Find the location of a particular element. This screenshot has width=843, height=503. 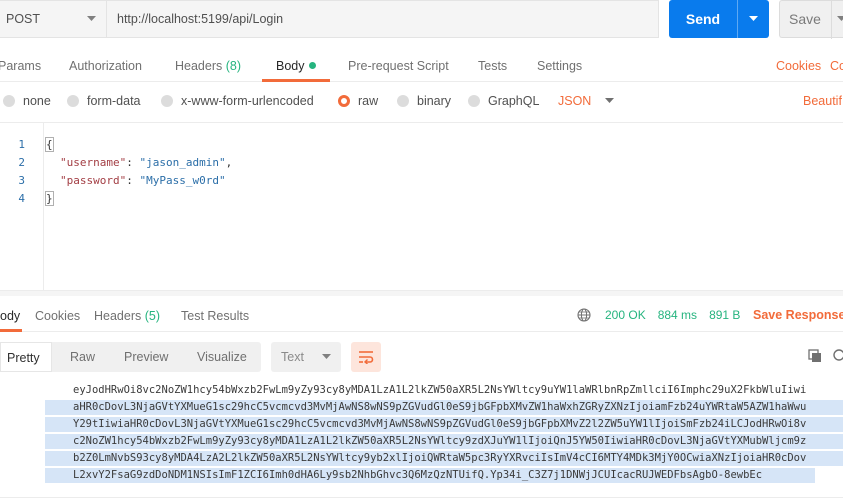

radio-graphql: GraphQL is located at coordinates (503, 101).